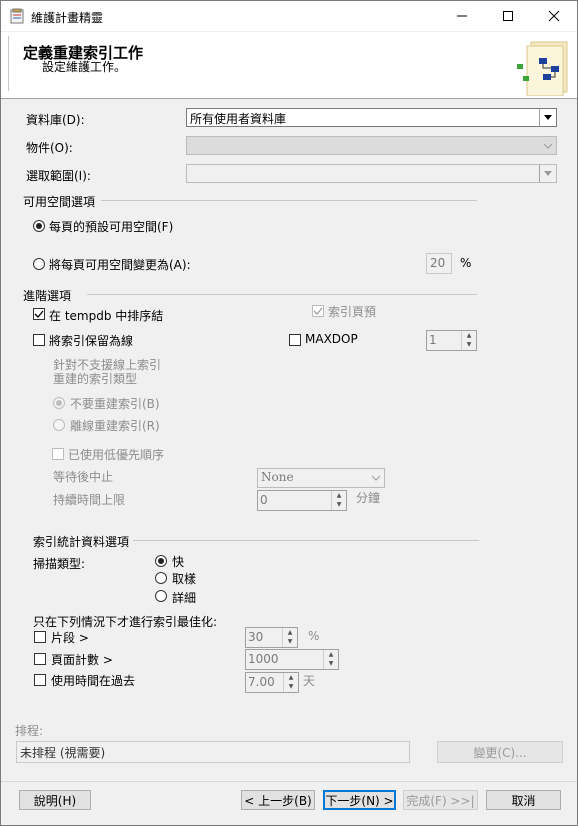 This screenshot has width=578, height=826. I want to click on maximize-icon, so click(508, 16).